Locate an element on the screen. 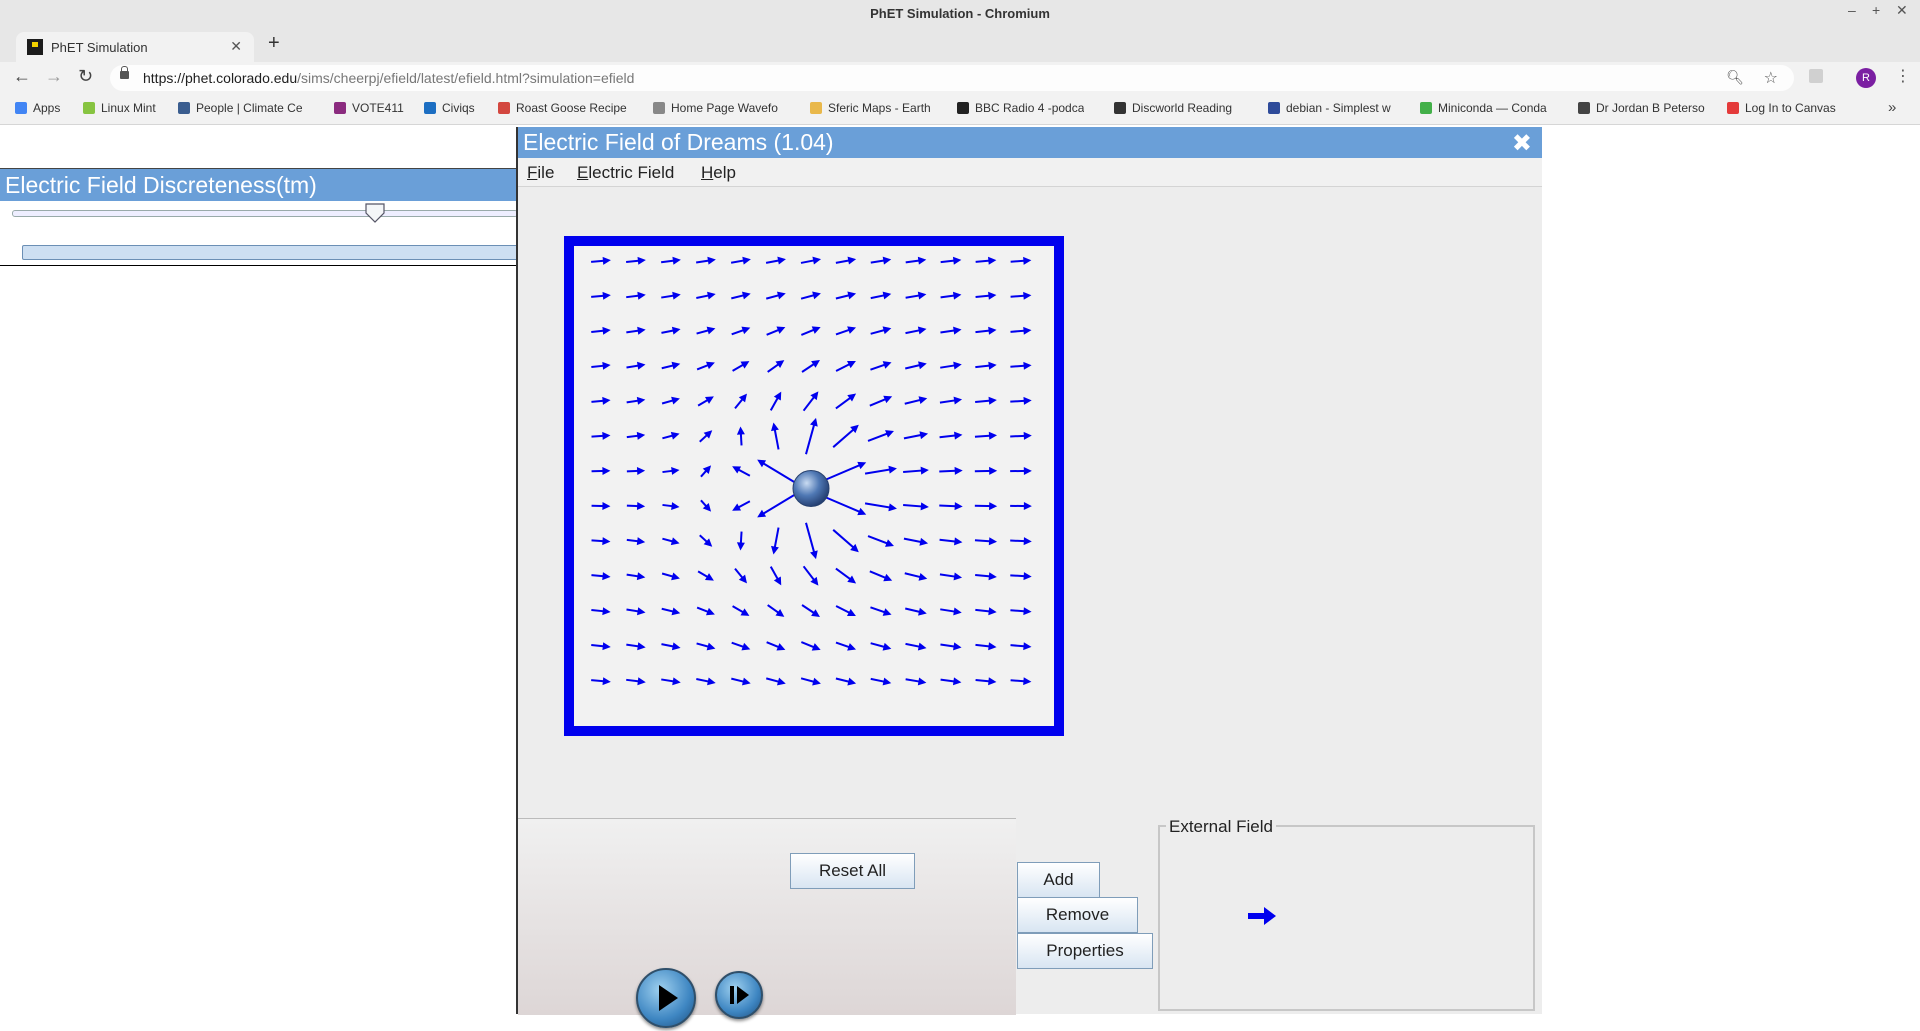 The height and width of the screenshot is (1031, 1920). bookmark-label: debian - Simplest w is located at coordinates (1338, 108).